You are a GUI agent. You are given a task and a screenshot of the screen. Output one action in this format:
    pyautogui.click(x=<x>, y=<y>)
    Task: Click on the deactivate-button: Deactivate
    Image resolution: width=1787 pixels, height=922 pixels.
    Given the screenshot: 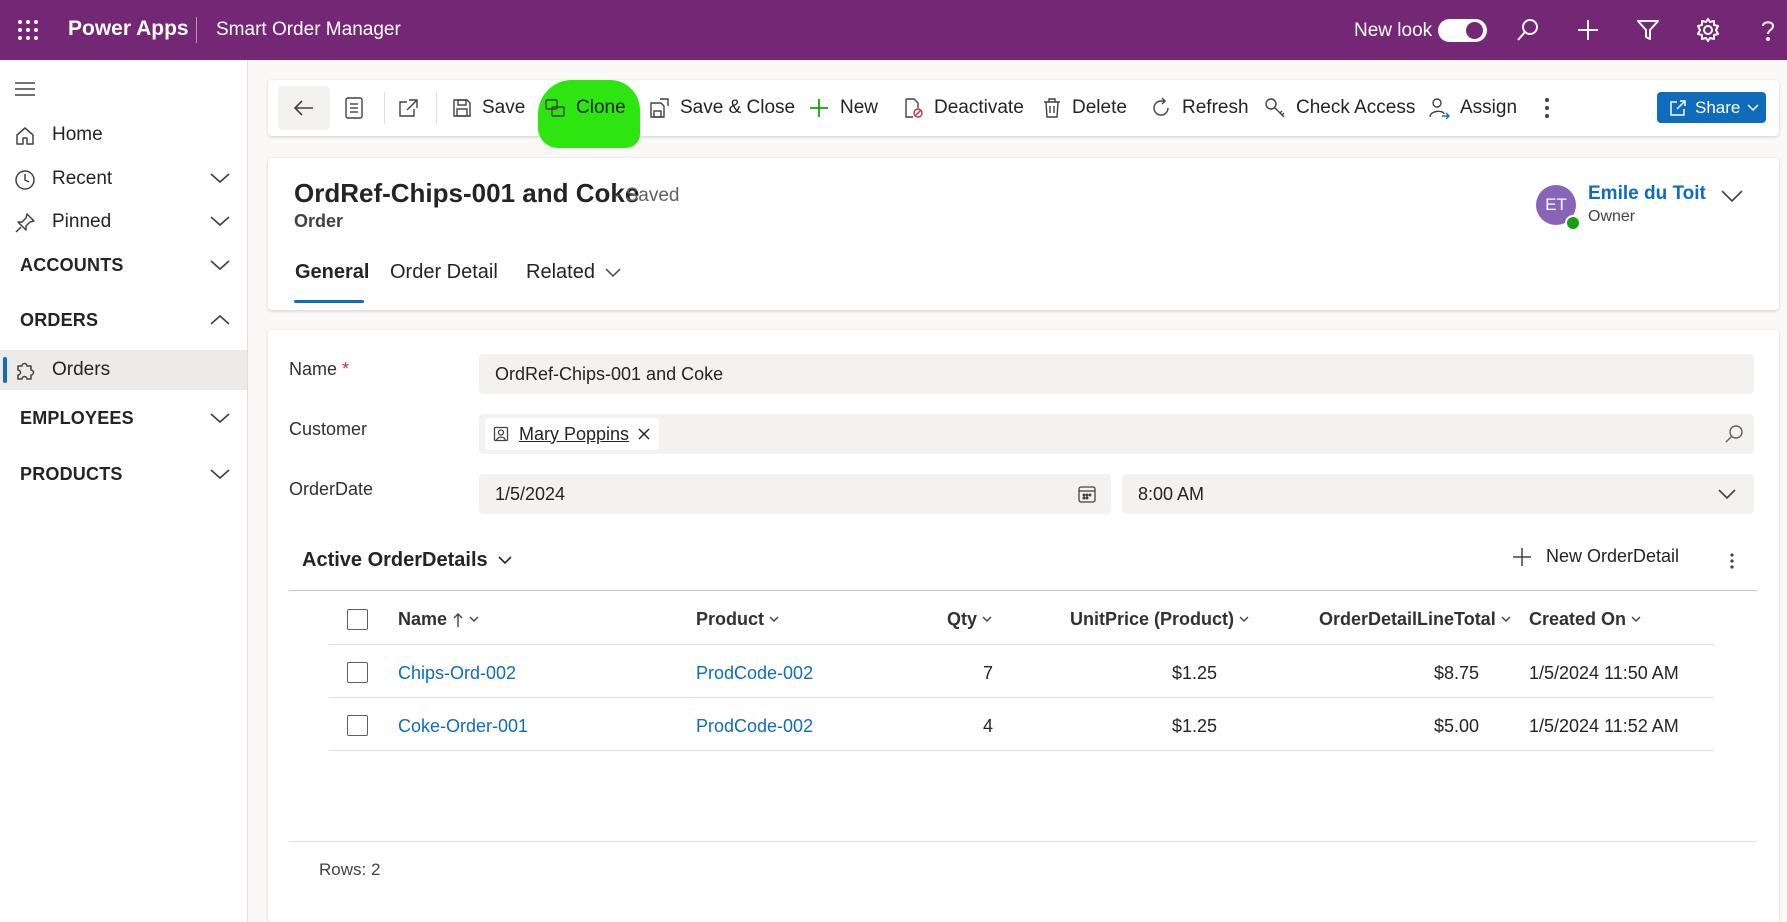 What is the action you would take?
    pyautogui.click(x=963, y=108)
    